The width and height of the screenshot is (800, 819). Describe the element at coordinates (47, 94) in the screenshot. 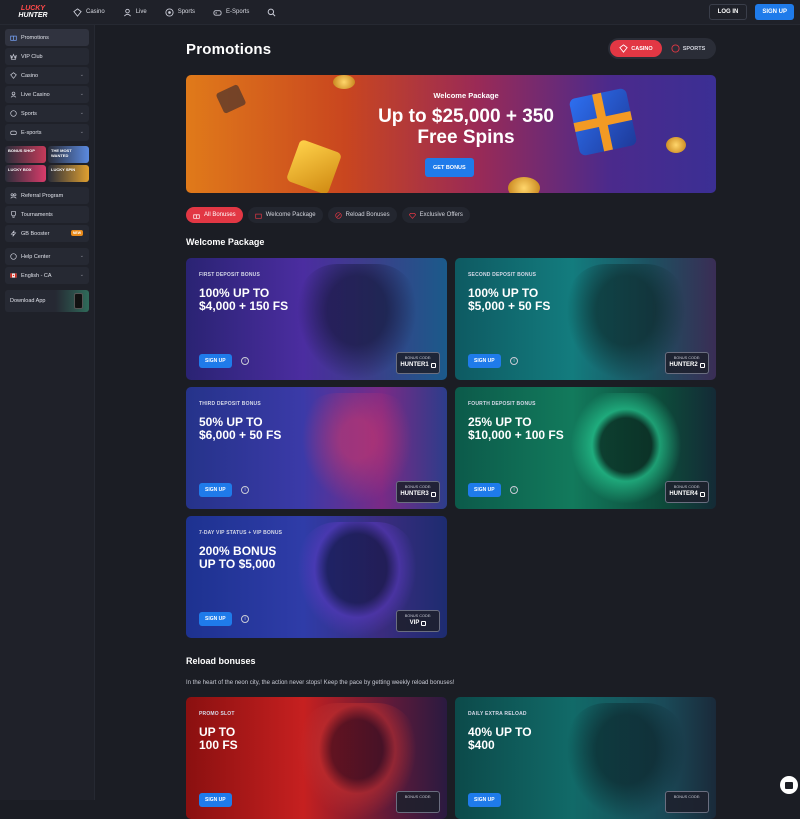

I see `sidebar-item-live-casino: Live Casino ⌄` at that location.